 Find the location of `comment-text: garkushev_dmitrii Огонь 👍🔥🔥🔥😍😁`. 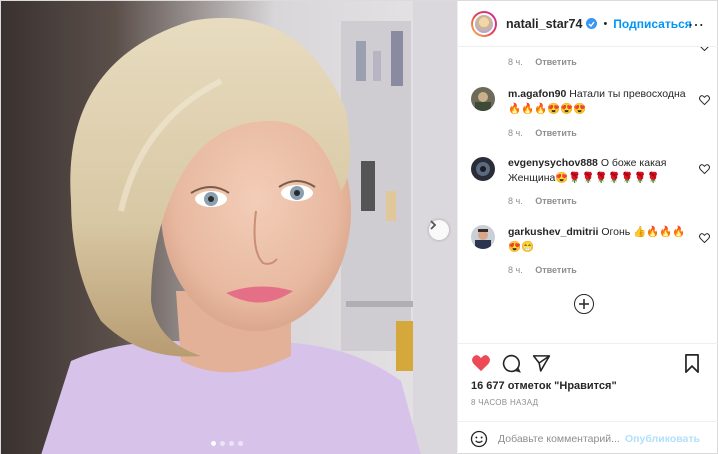

comment-text: garkushev_dmitrii Огонь 👍🔥🔥🔥😍😁 is located at coordinates (598, 240).